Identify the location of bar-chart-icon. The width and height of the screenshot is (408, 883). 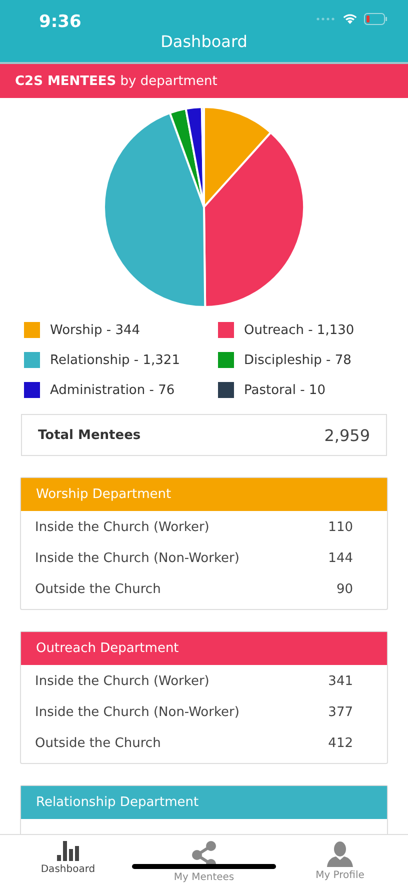
(68, 851).